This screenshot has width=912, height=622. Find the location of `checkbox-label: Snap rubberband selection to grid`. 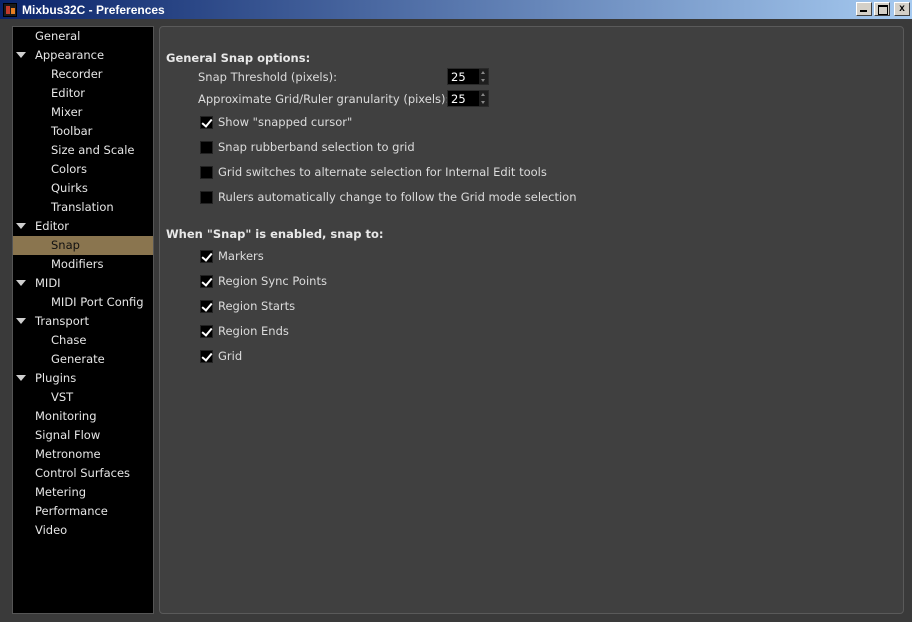

checkbox-label: Snap rubberband selection to grid is located at coordinates (316, 147).